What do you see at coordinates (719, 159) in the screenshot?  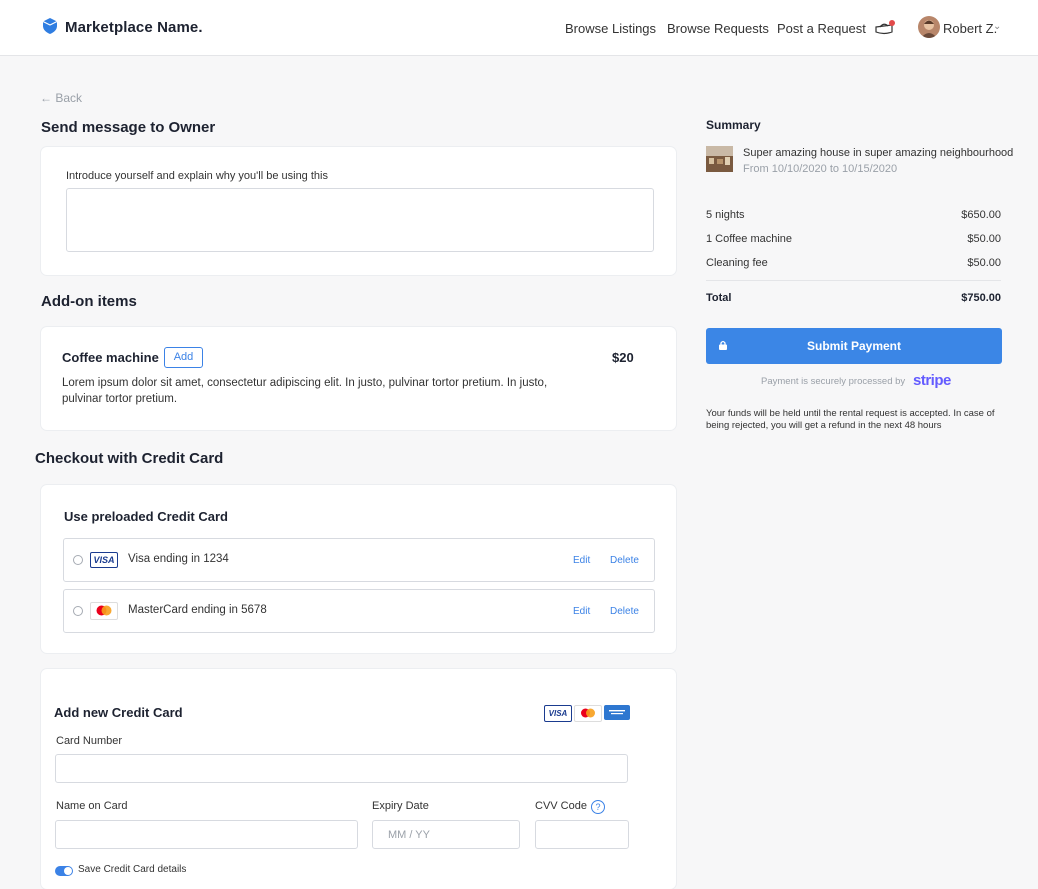 I see `listing-thumbnail` at bounding box center [719, 159].